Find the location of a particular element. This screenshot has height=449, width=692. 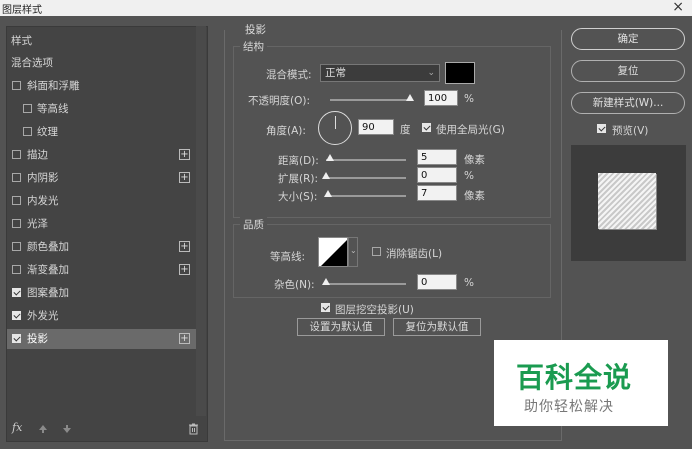

reset-button: 复位 is located at coordinates (628, 71).